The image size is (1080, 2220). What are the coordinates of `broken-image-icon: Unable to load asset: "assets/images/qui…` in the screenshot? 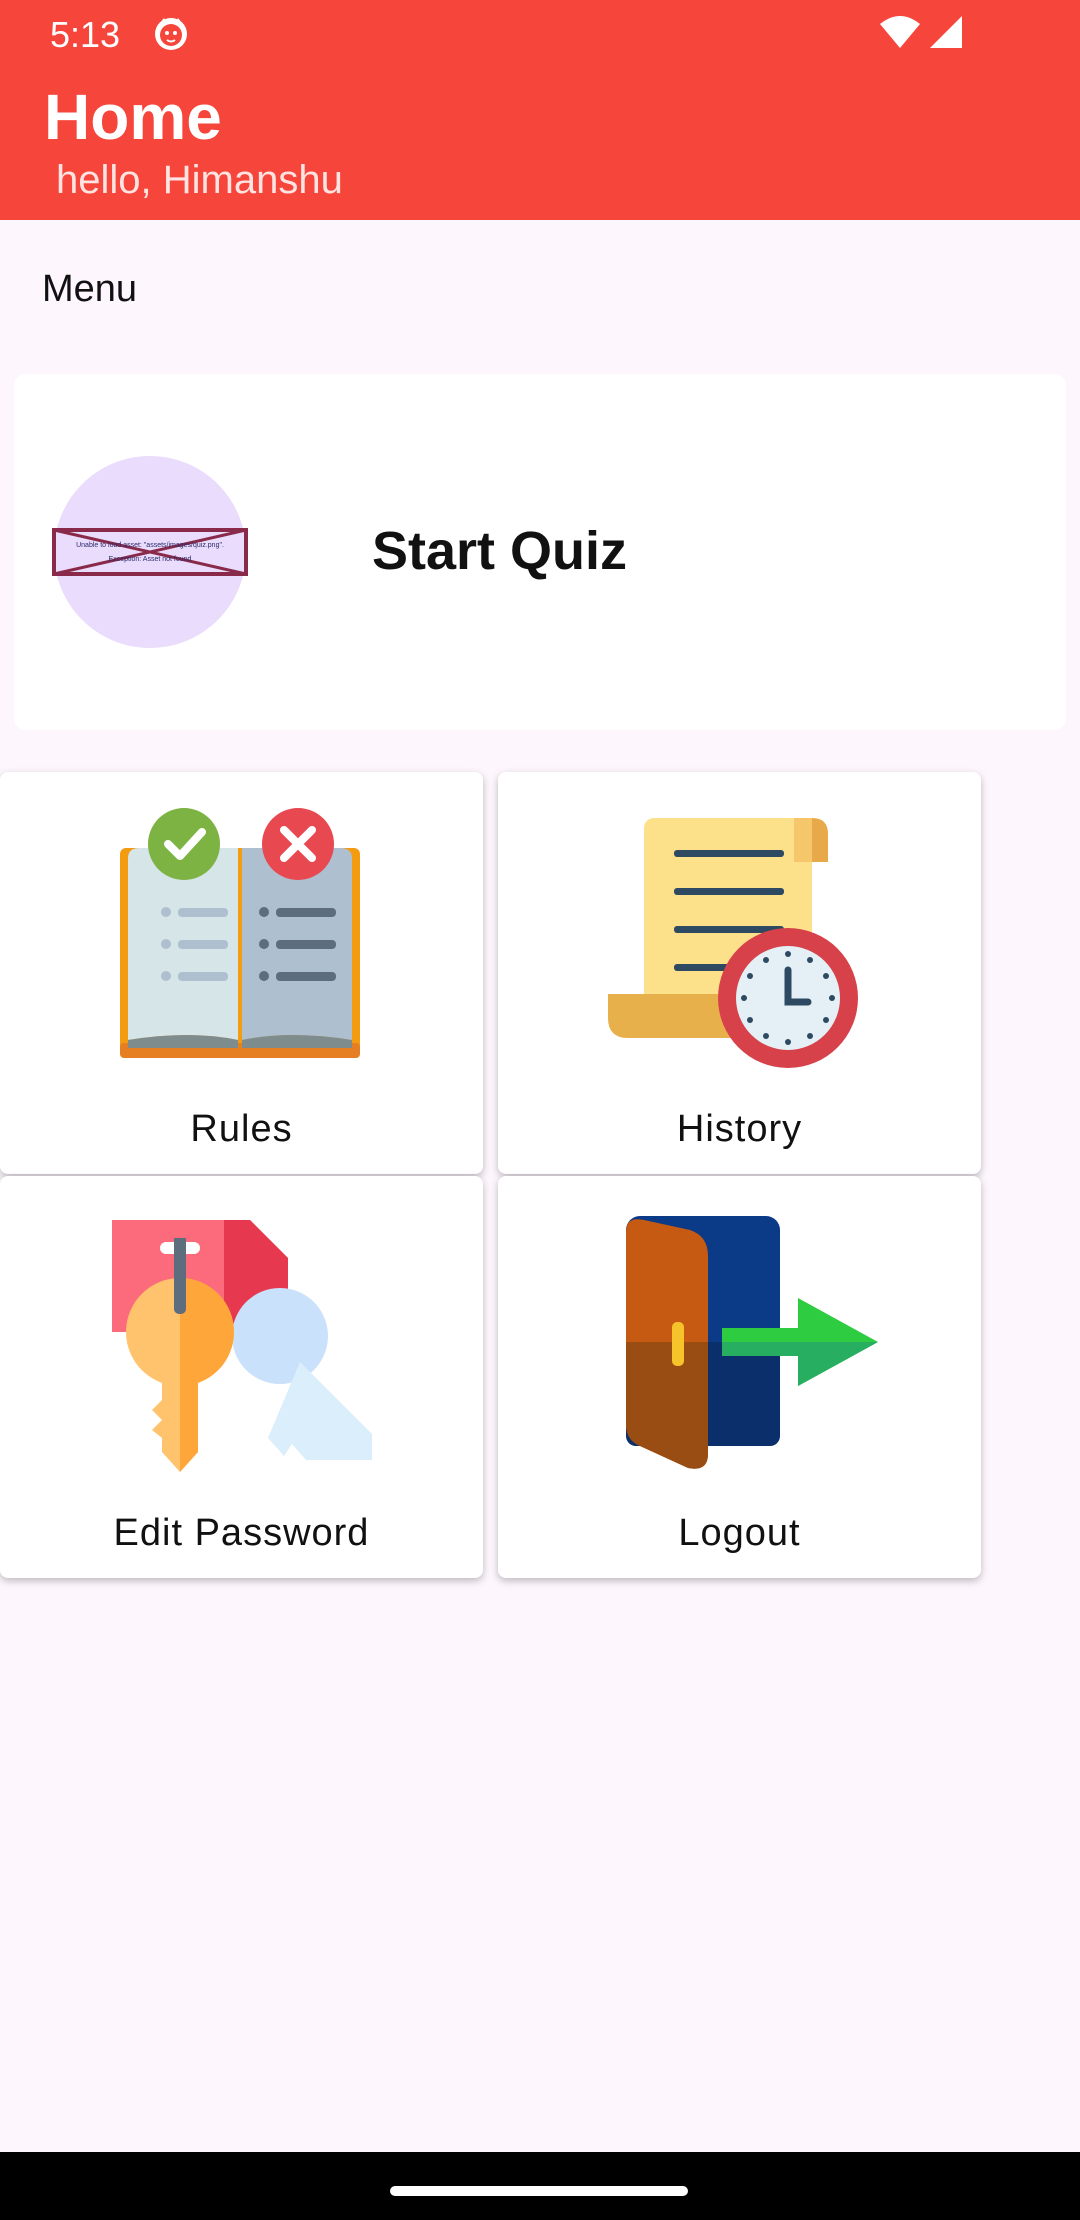 It's located at (150, 552).